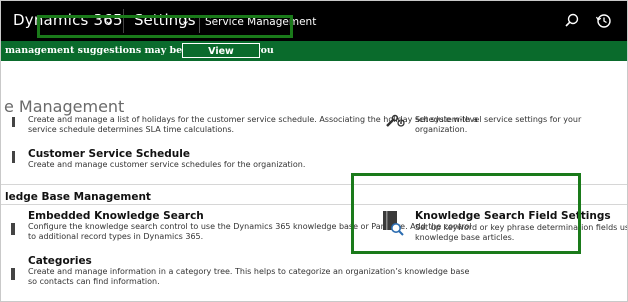  What do you see at coordinates (116, 216) in the screenshot?
I see `embedded-knowledge-search-link: Embedded Knowledge Search` at bounding box center [116, 216].